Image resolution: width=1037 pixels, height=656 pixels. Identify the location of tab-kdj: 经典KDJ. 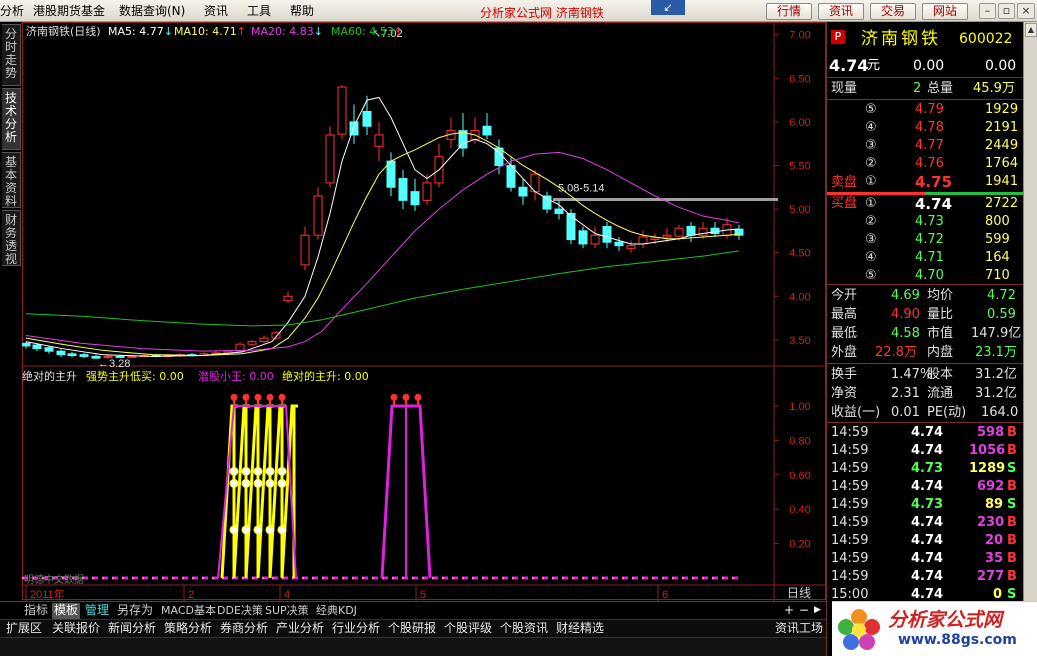
(336, 611).